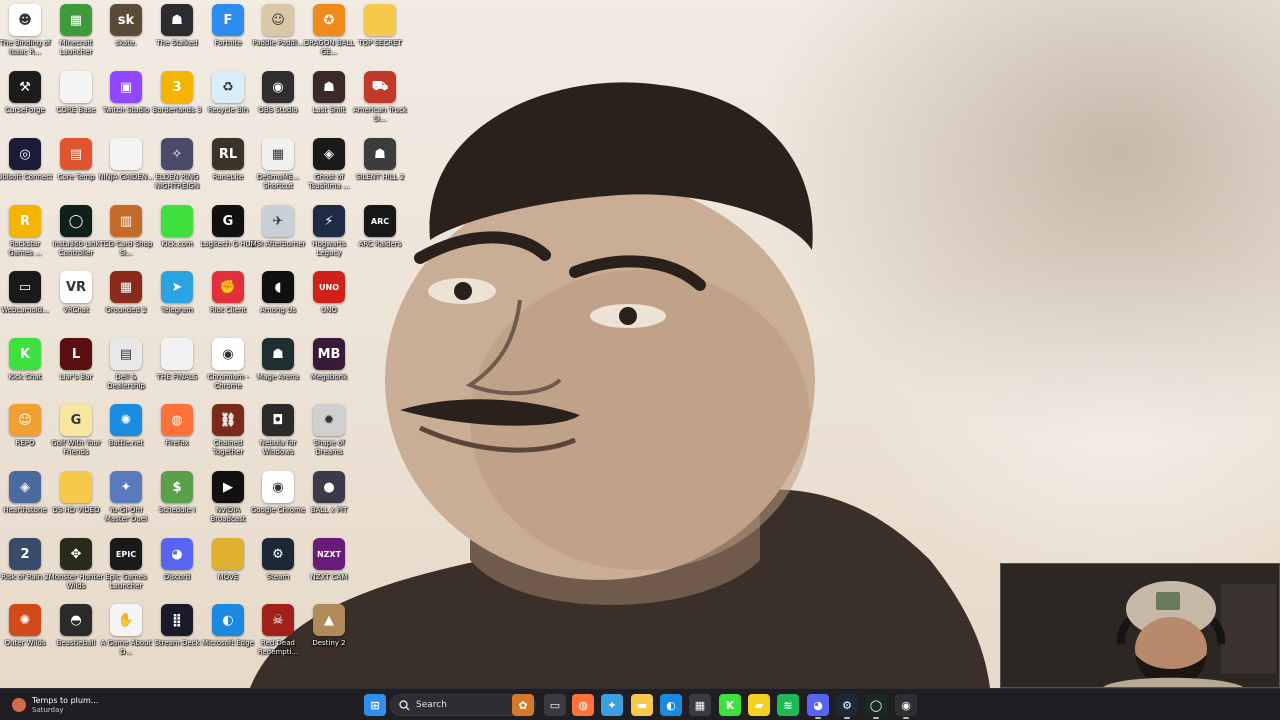 The width and height of the screenshot is (1280, 720). What do you see at coordinates (177, 171) in the screenshot?
I see `desktop-shortcut: ✧ ELDEN RING NIGHTREIGN` at bounding box center [177, 171].